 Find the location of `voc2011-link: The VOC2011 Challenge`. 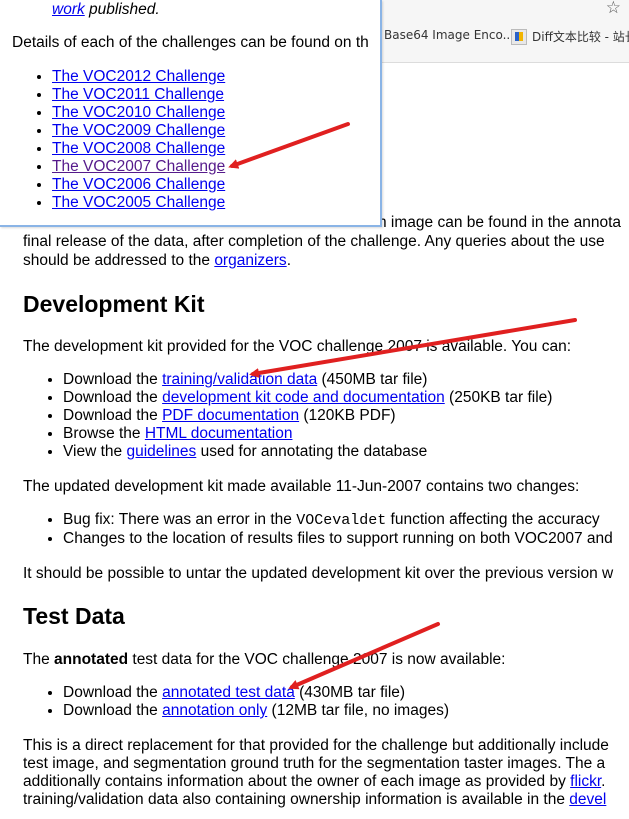

voc2011-link: The VOC2011 Challenge is located at coordinates (138, 94).